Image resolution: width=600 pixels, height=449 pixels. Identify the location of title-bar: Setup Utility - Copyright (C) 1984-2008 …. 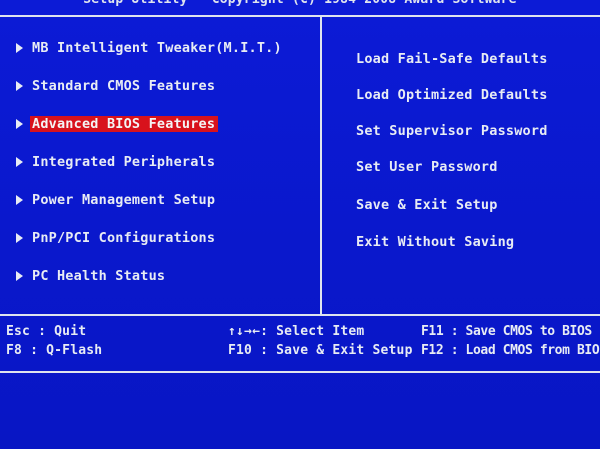
(300, 7).